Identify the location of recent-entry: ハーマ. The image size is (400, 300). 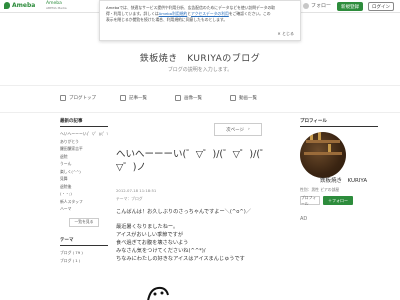
(84, 209).